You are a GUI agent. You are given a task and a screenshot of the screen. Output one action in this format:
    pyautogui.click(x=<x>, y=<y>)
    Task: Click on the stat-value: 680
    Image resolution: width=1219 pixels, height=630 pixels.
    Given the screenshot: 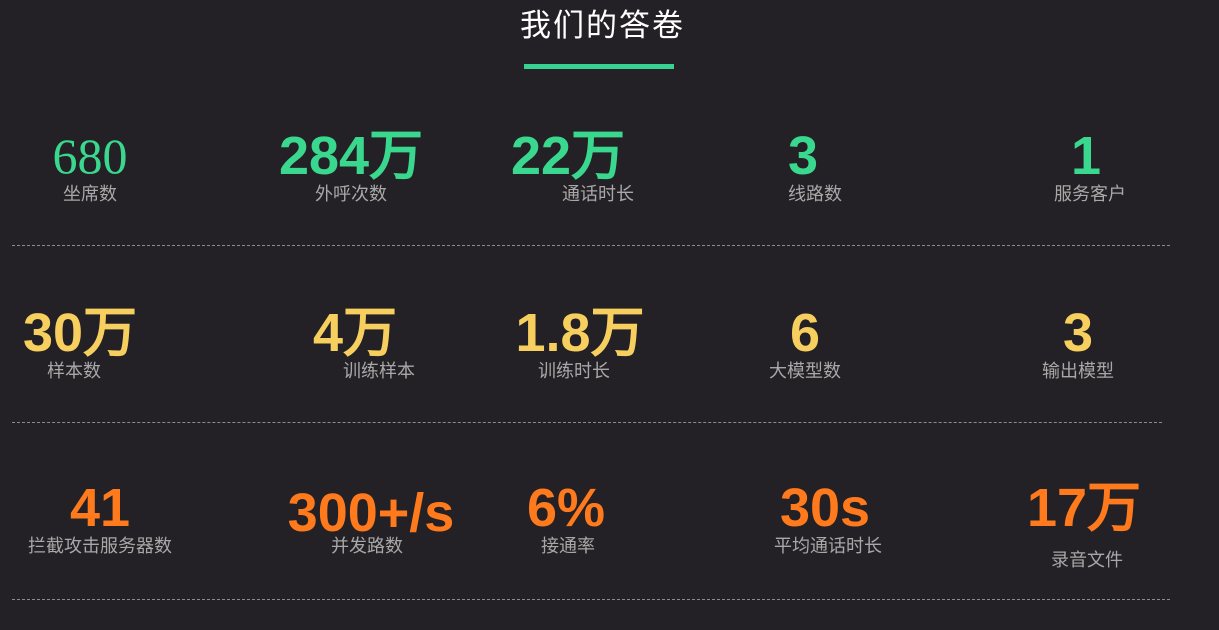 What is the action you would take?
    pyautogui.click(x=90, y=156)
    